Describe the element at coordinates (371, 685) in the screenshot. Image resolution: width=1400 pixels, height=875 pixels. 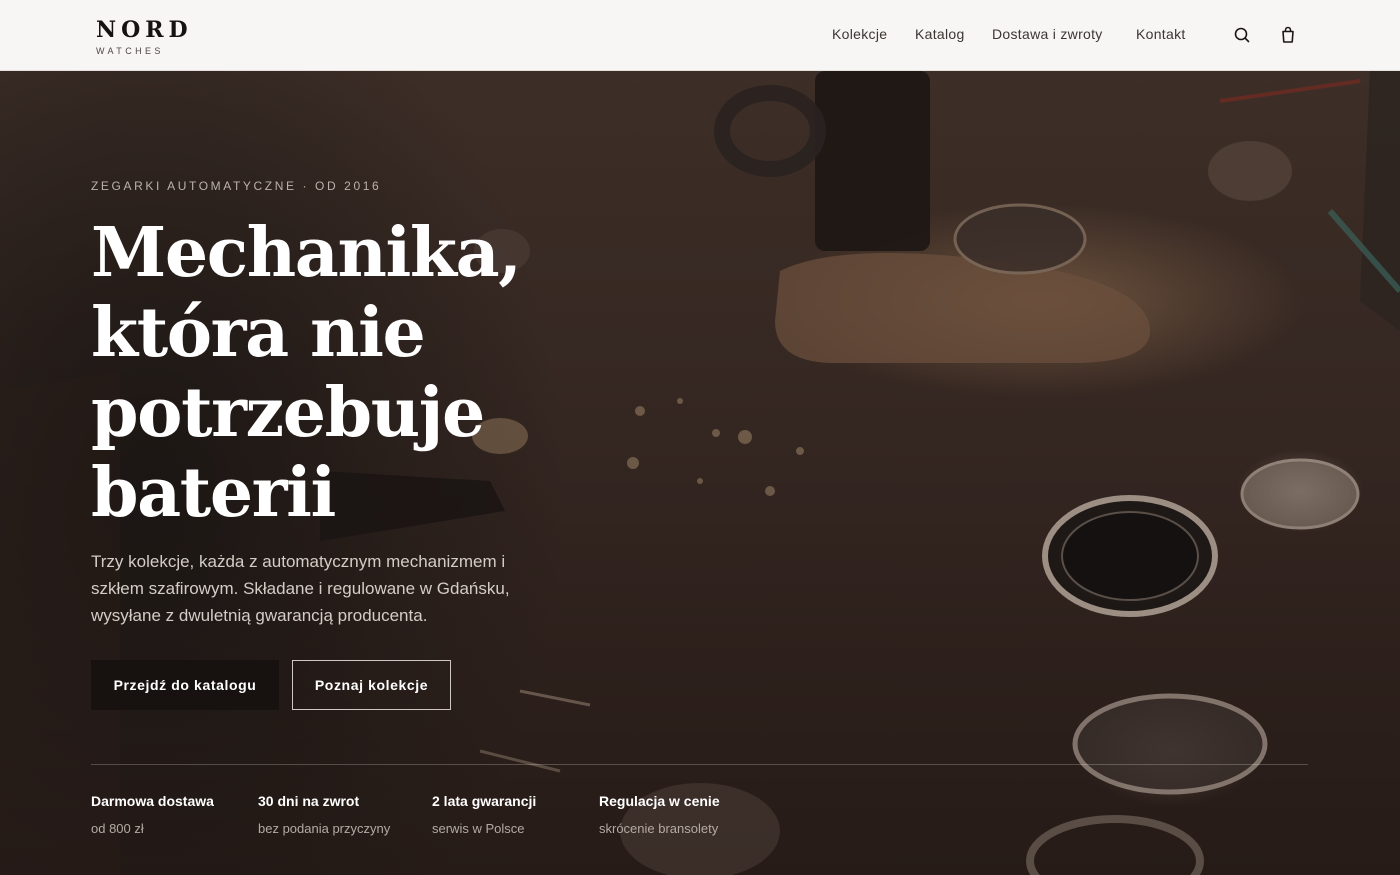
I see `collections-button: Poznaj kolekcje` at that location.